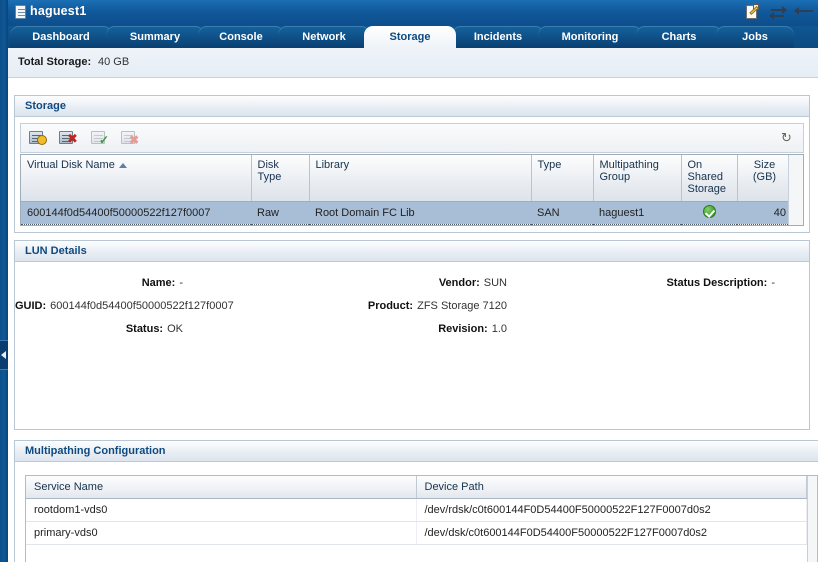  What do you see at coordinates (762, 212) in the screenshot?
I see `cell-size-gb: 40` at bounding box center [762, 212].